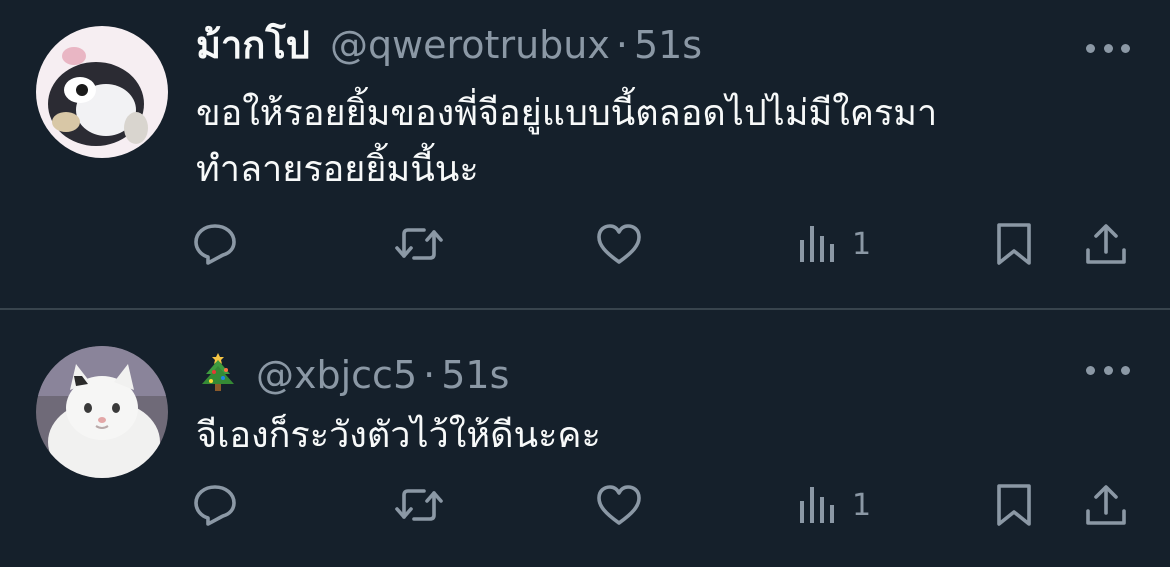  Describe the element at coordinates (470, 45) in the screenshot. I see `user-handle: @qwerotrubux` at that location.